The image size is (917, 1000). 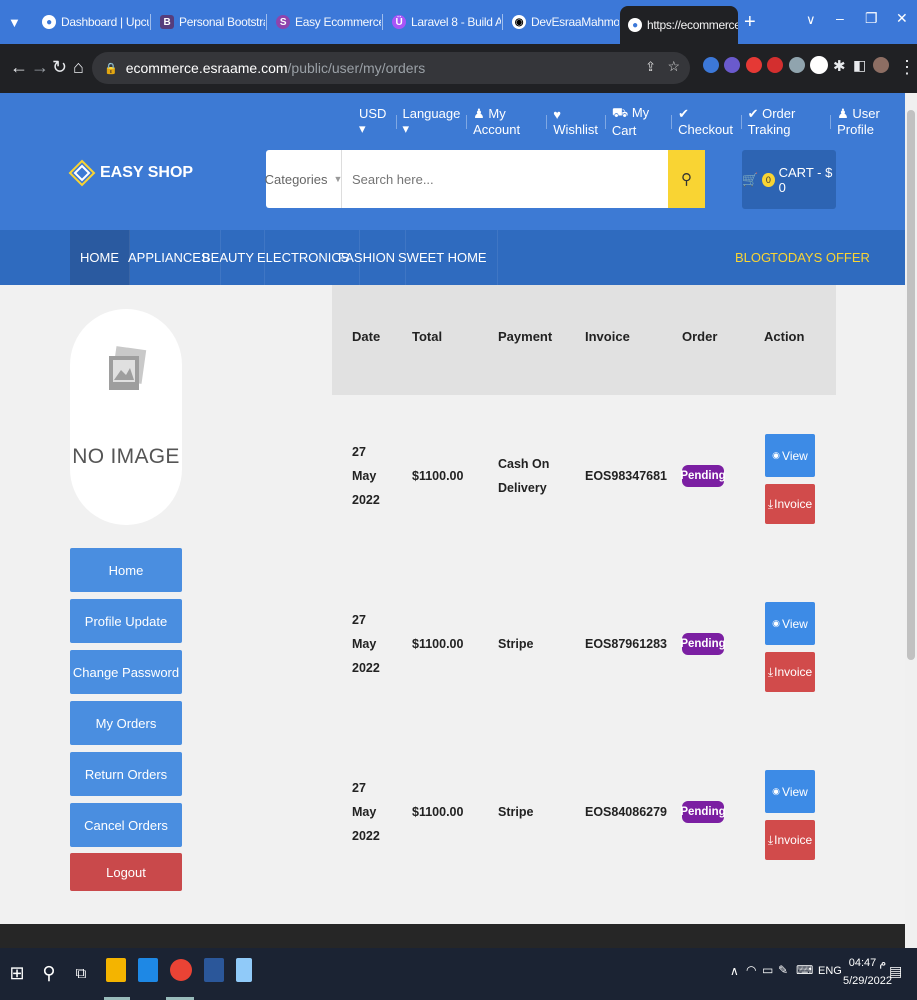 I want to click on column-header: Total, so click(x=427, y=336).